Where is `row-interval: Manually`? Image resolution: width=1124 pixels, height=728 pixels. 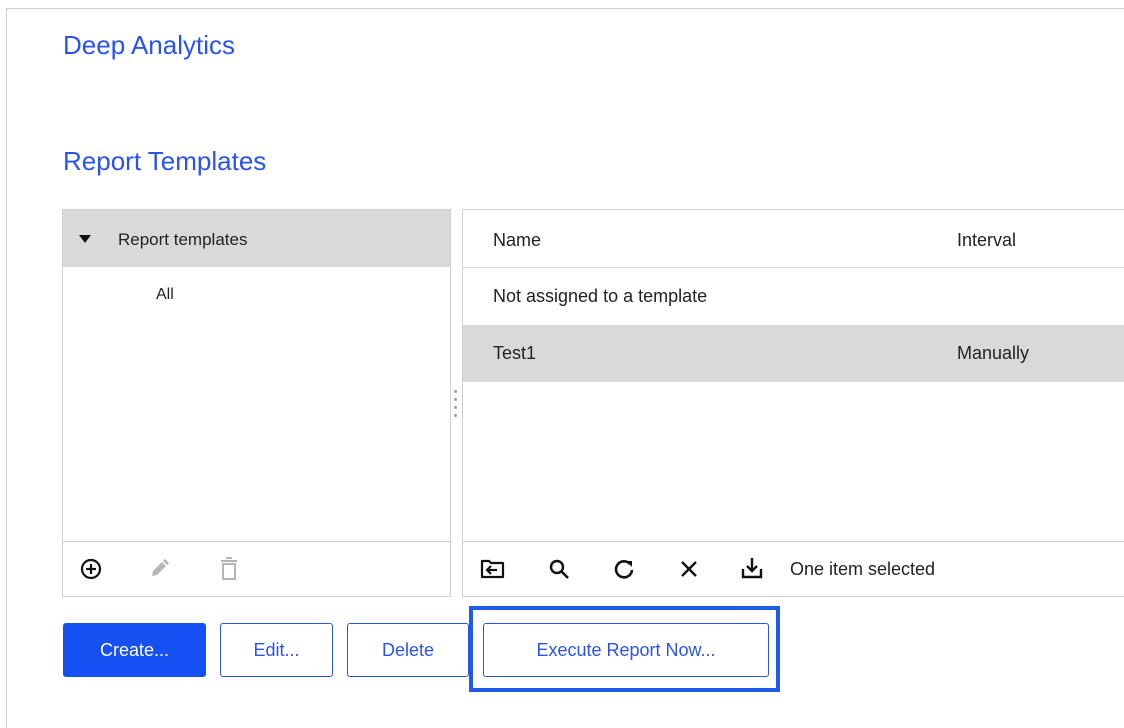
row-interval: Manually is located at coordinates (993, 353).